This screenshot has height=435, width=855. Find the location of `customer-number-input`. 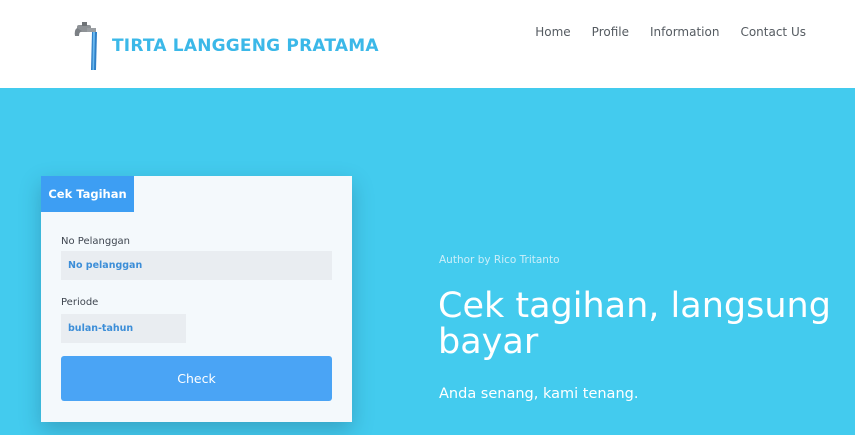

customer-number-input is located at coordinates (196, 265).